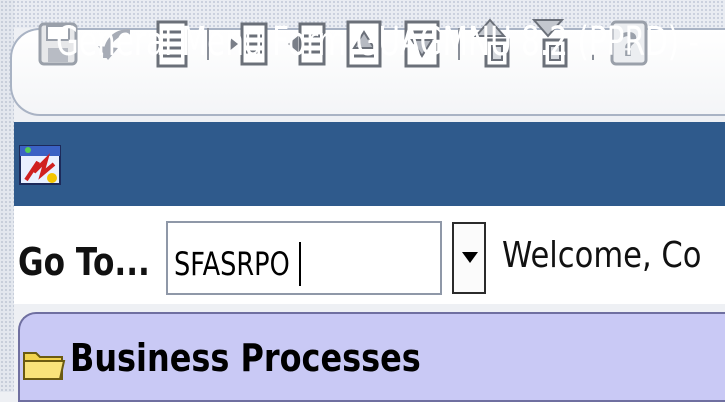  Describe the element at coordinates (300, 264) in the screenshot. I see `text-cursor` at that location.